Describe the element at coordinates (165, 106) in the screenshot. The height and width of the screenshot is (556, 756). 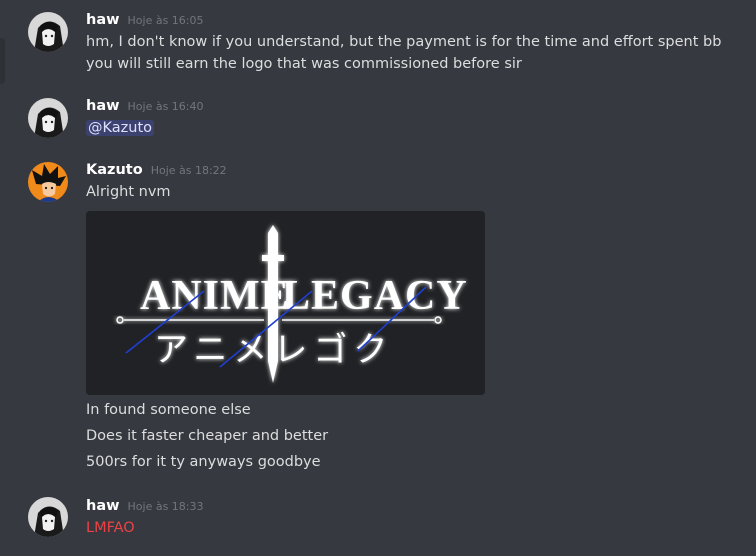
I see `timestamp: Hoje às 16:40` at that location.